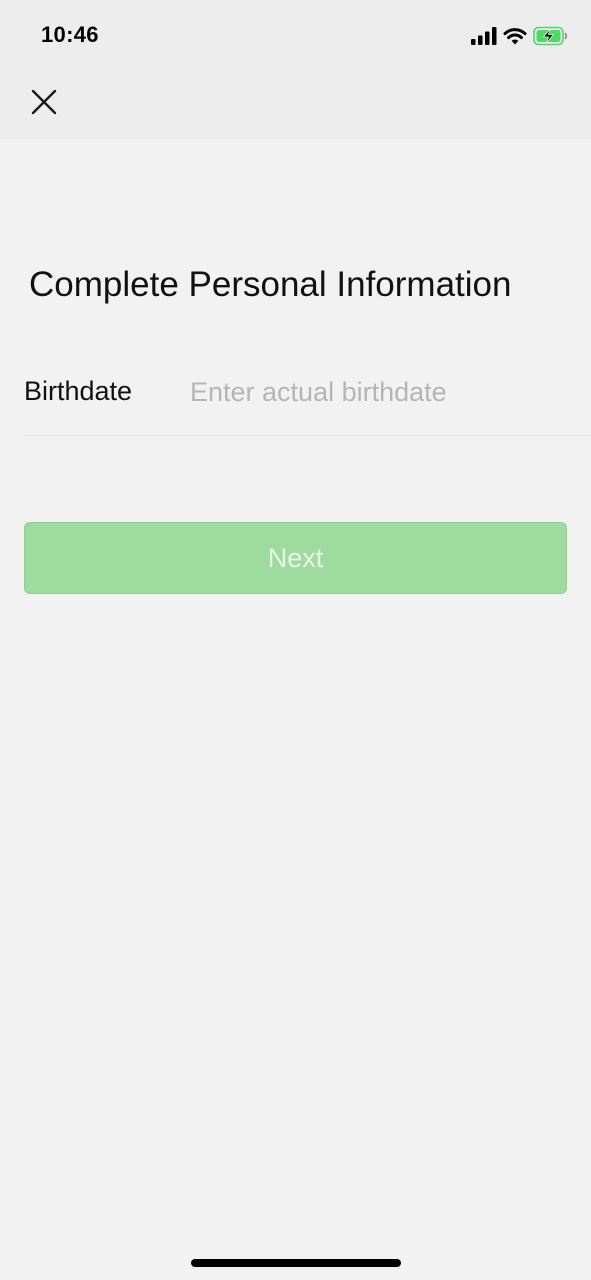 The image size is (591, 1280). Describe the element at coordinates (296, 1263) in the screenshot. I see `home-indicator` at that location.